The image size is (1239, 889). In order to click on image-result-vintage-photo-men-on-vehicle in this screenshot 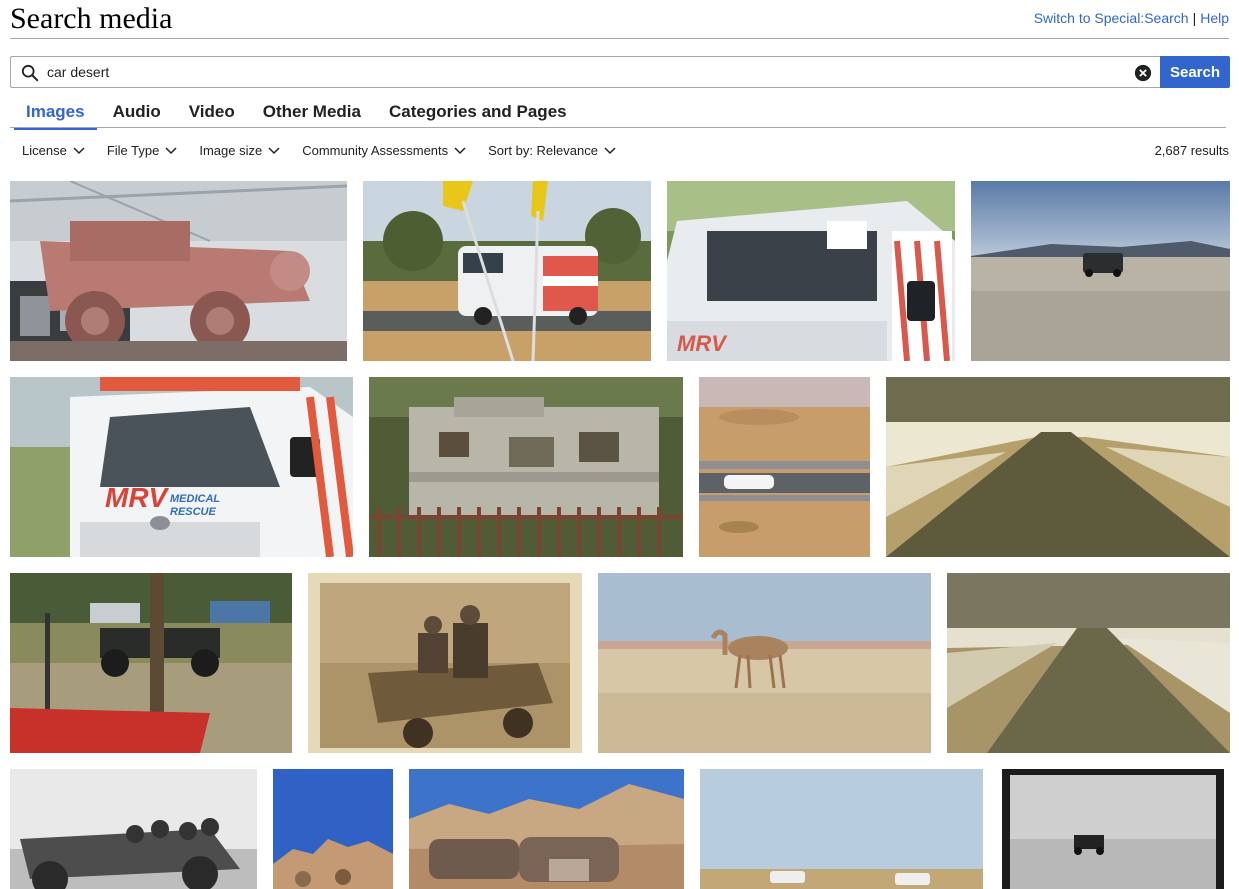, I will do `click(445, 663)`.